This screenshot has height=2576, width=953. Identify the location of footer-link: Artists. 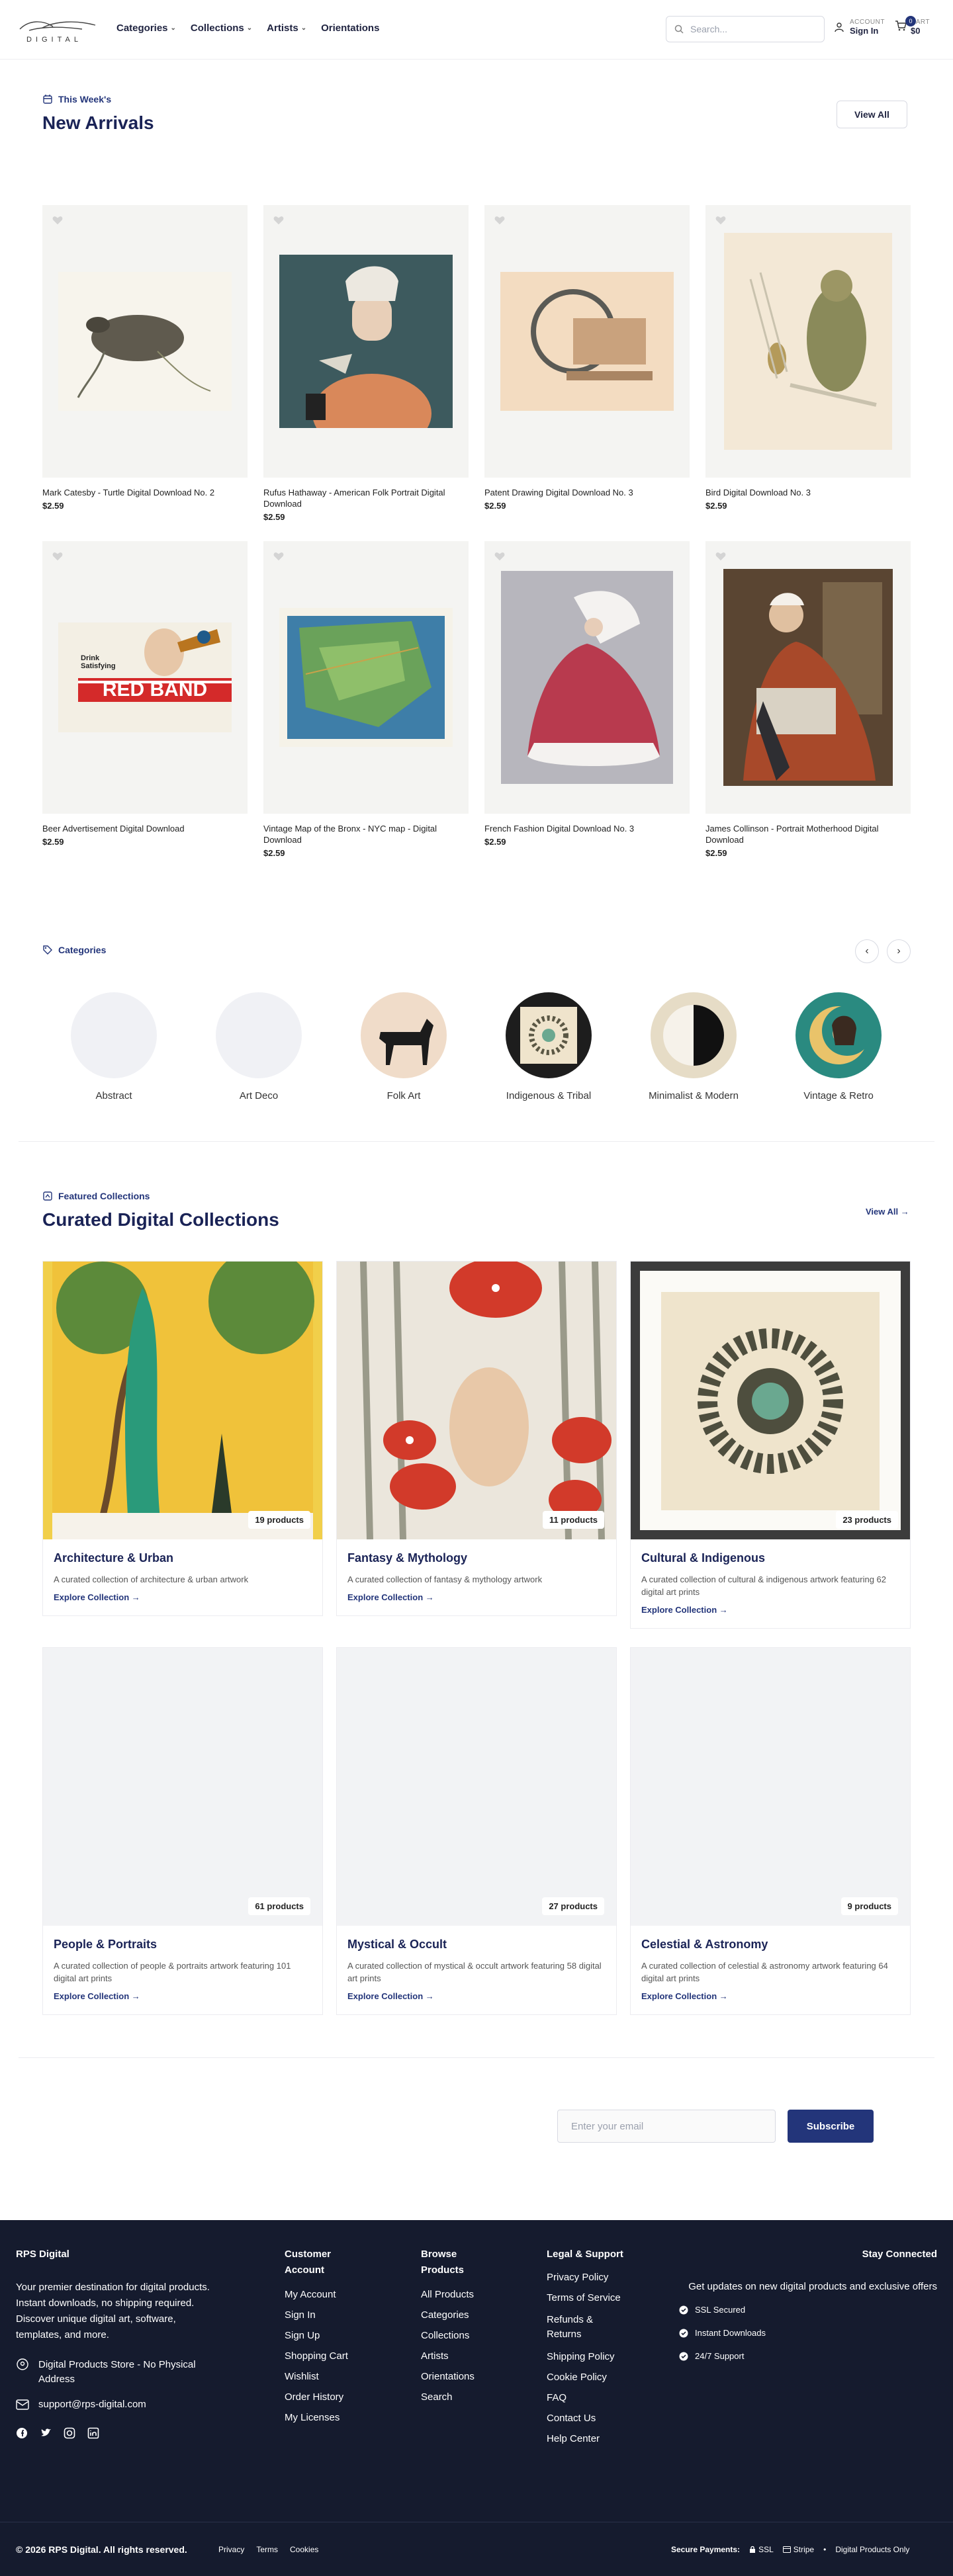
(460, 2356).